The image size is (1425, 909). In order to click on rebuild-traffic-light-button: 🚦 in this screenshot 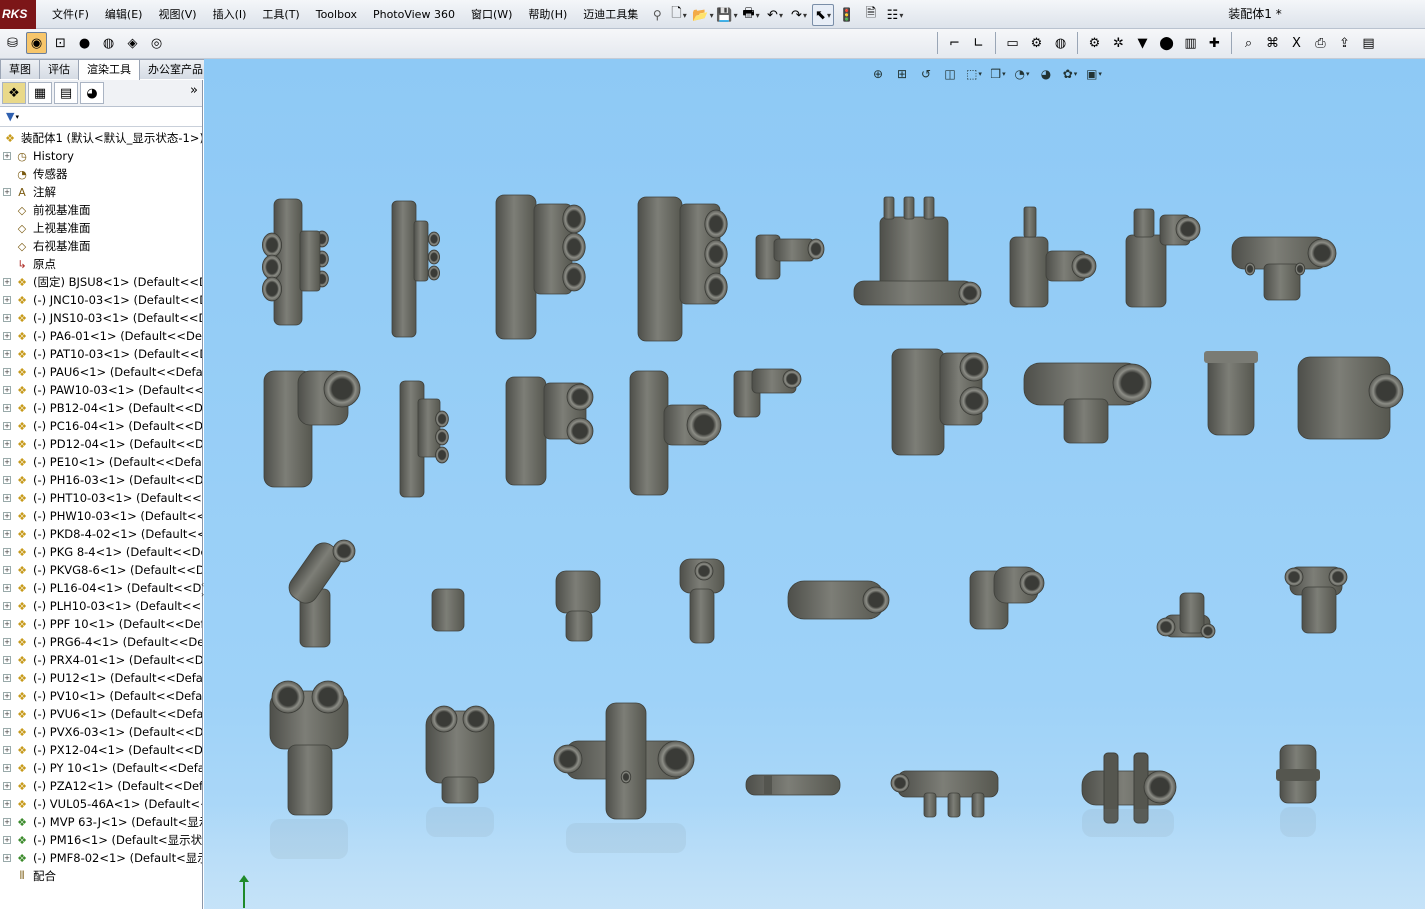, I will do `click(847, 15)`.